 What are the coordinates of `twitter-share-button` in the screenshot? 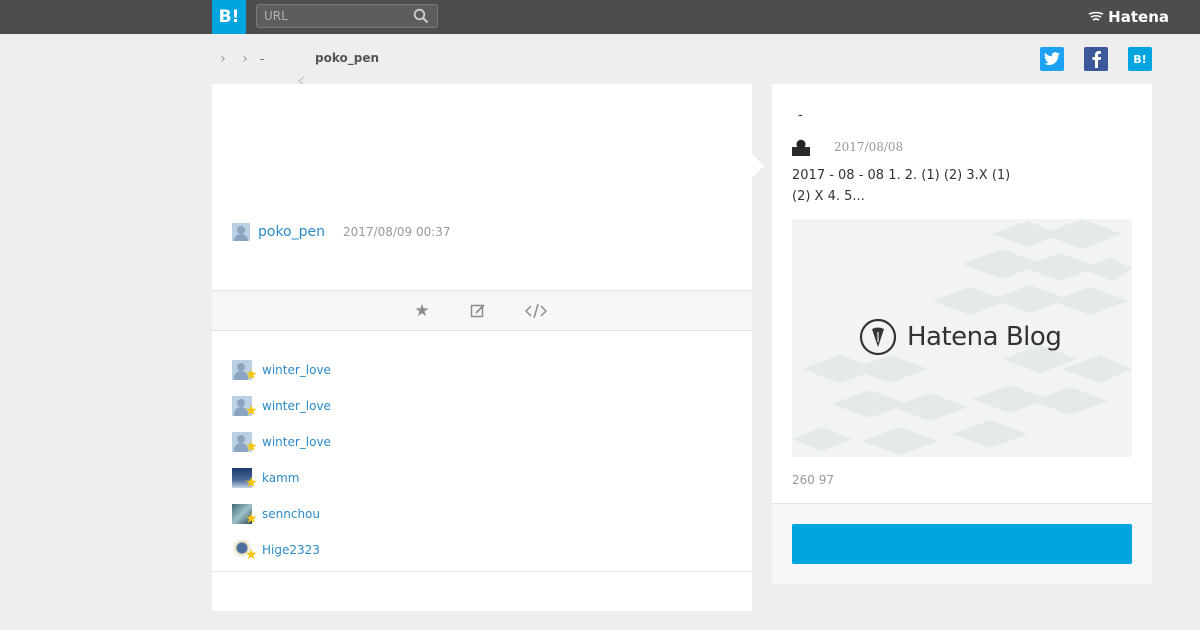 It's located at (1052, 59).